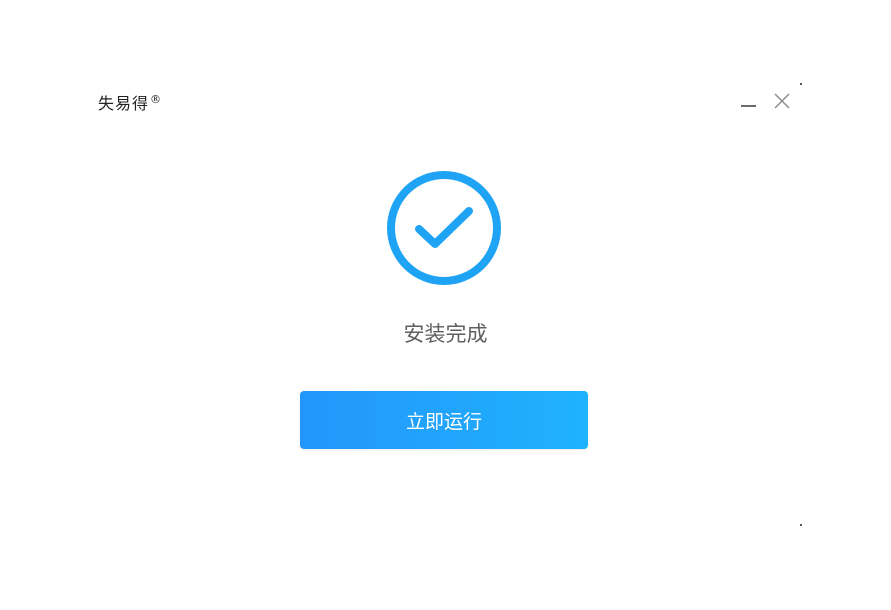 This screenshot has width=891, height=610. Describe the element at coordinates (124, 103) in the screenshot. I see `brand-name: 失易得` at that location.